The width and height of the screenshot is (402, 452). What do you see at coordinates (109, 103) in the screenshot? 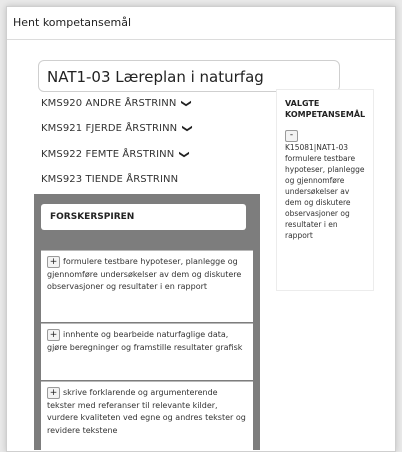
I see `level-label: KMS920 ANDRE ÅRSTRINN` at bounding box center [109, 103].